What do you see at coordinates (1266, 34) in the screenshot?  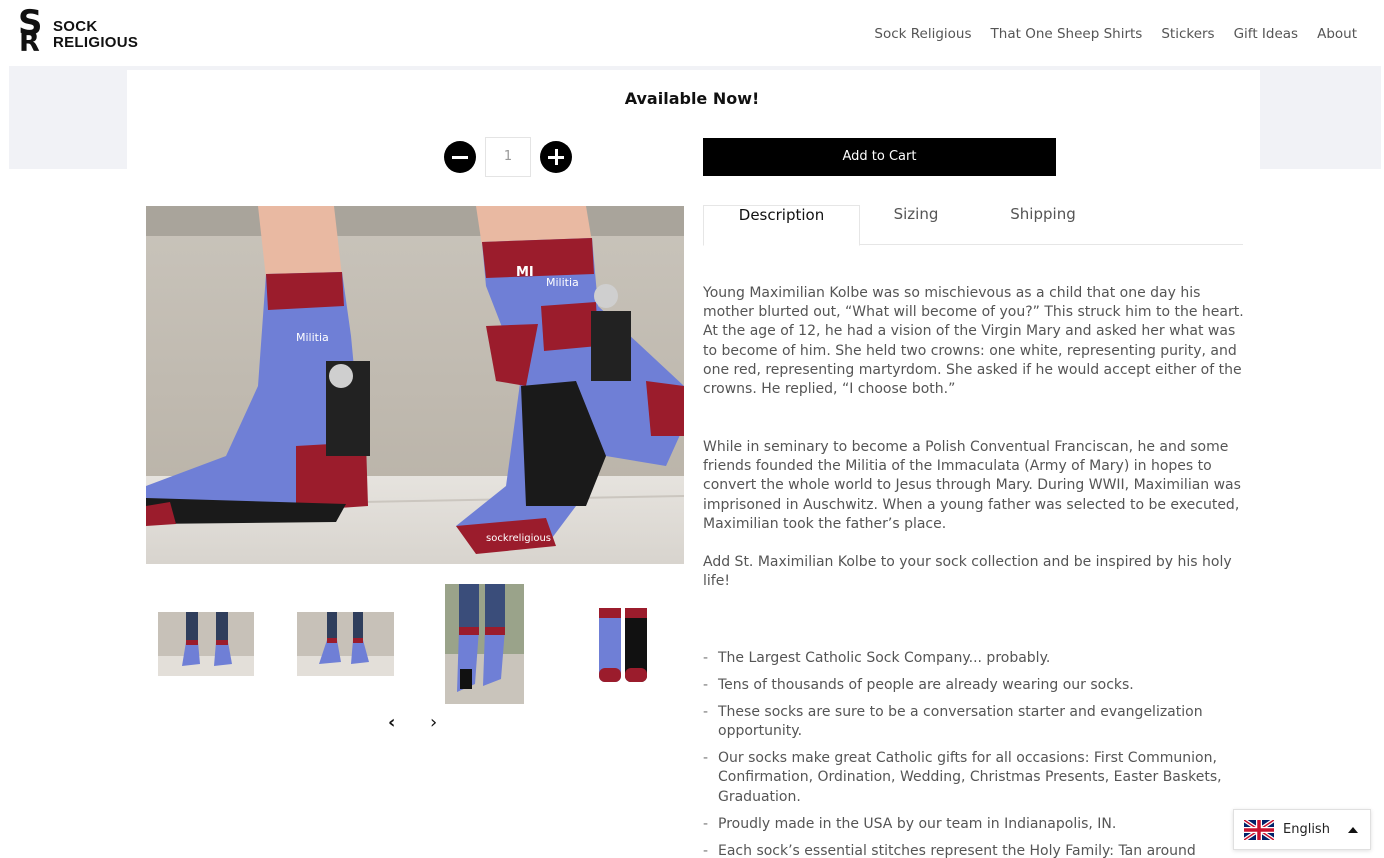 I see `nav-gift-ideas: Gift Ideas` at bounding box center [1266, 34].